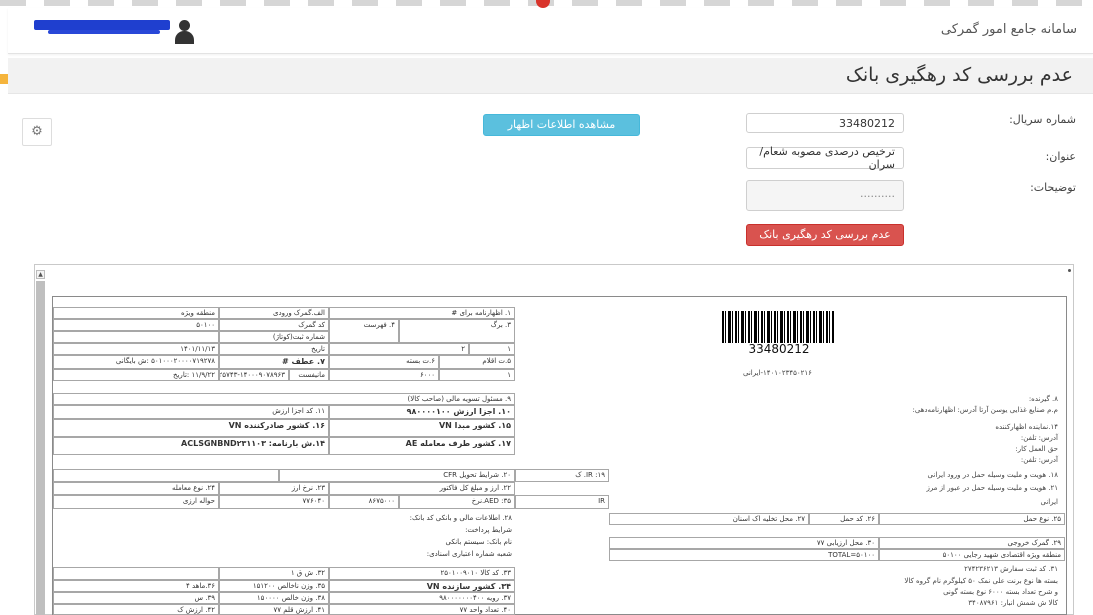  I want to click on cell: ۸۶۷۵۰۰۰, so click(364, 502).